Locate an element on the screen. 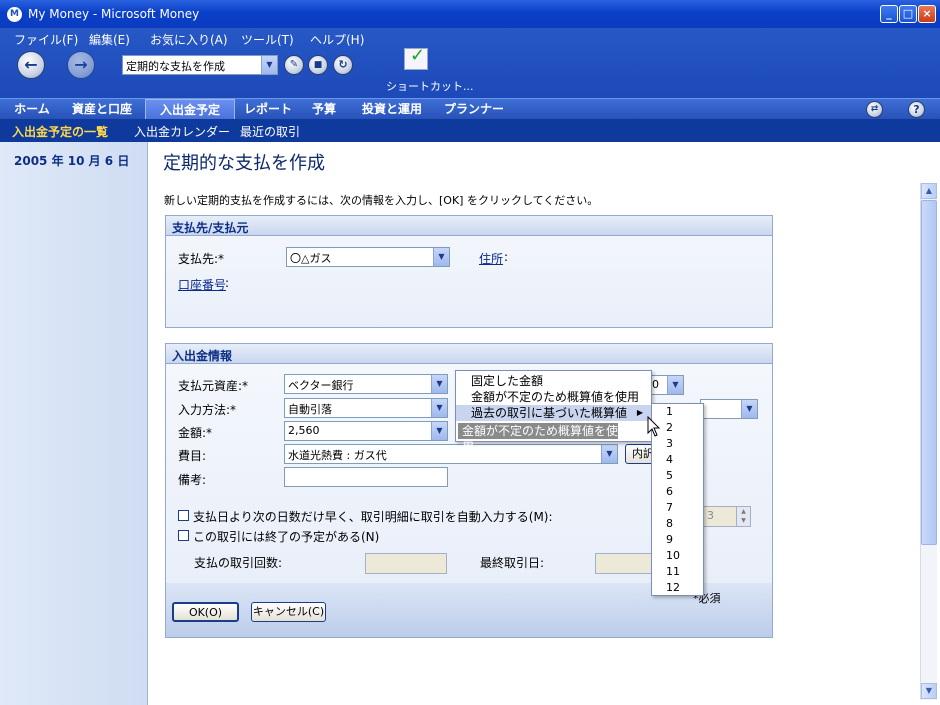 This screenshot has width=940, height=705. address-dropdown: 定期的な支払を作成 ▼ is located at coordinates (200, 65).